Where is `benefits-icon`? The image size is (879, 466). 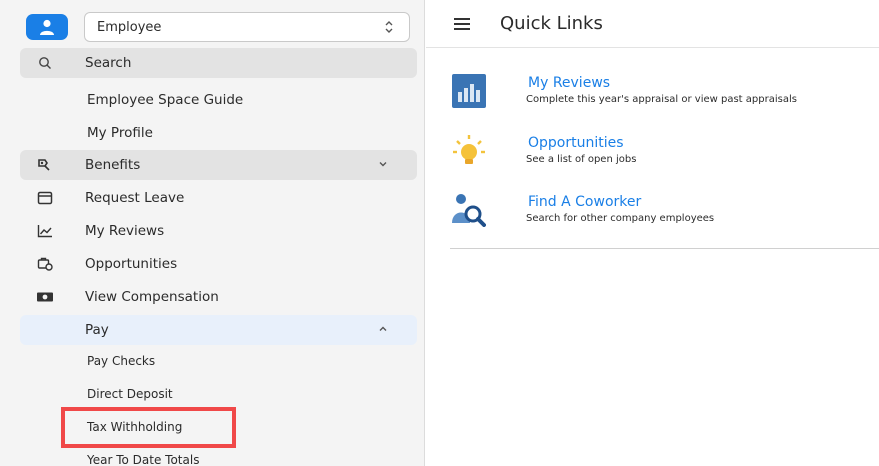 benefits-icon is located at coordinates (45, 165).